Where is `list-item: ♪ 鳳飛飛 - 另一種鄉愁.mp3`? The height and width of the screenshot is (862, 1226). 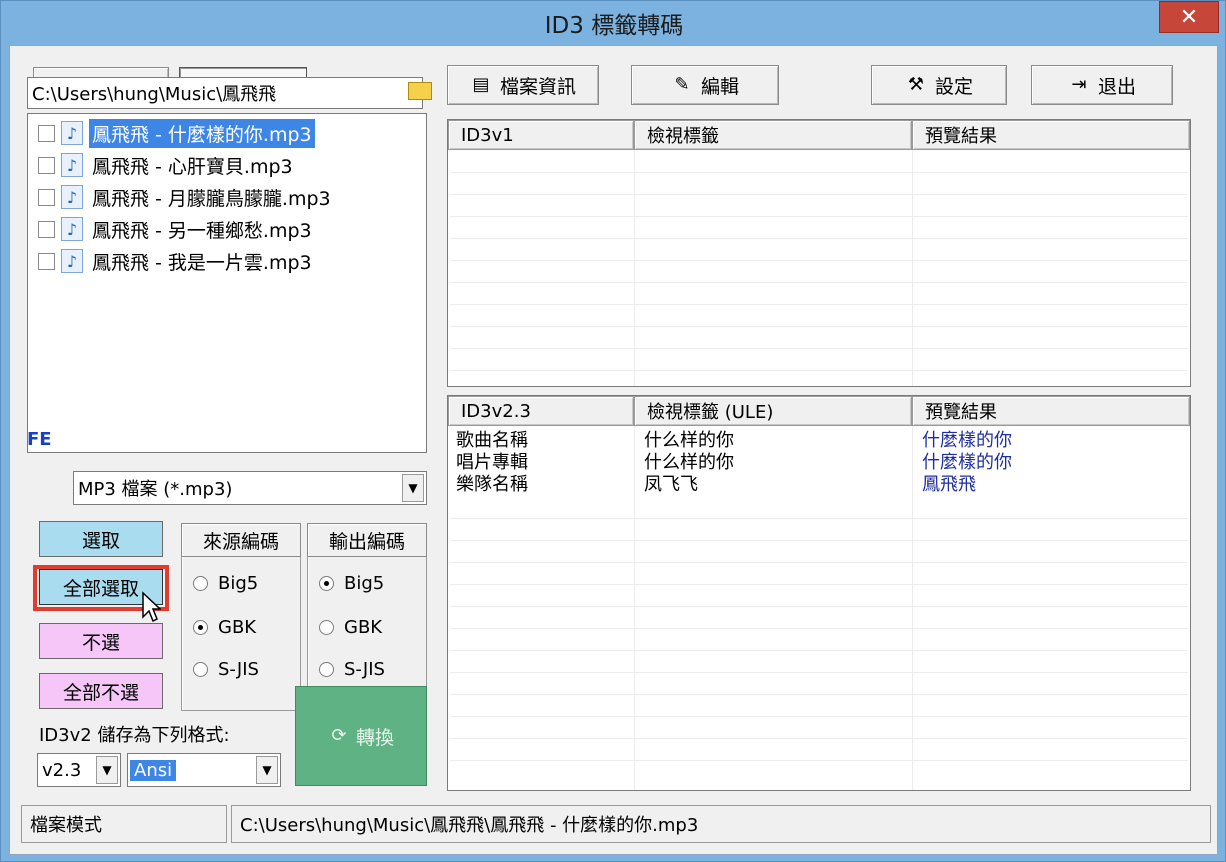 list-item: ♪ 鳳飛飛 - 另一種鄉愁.mp3 is located at coordinates (173, 229).